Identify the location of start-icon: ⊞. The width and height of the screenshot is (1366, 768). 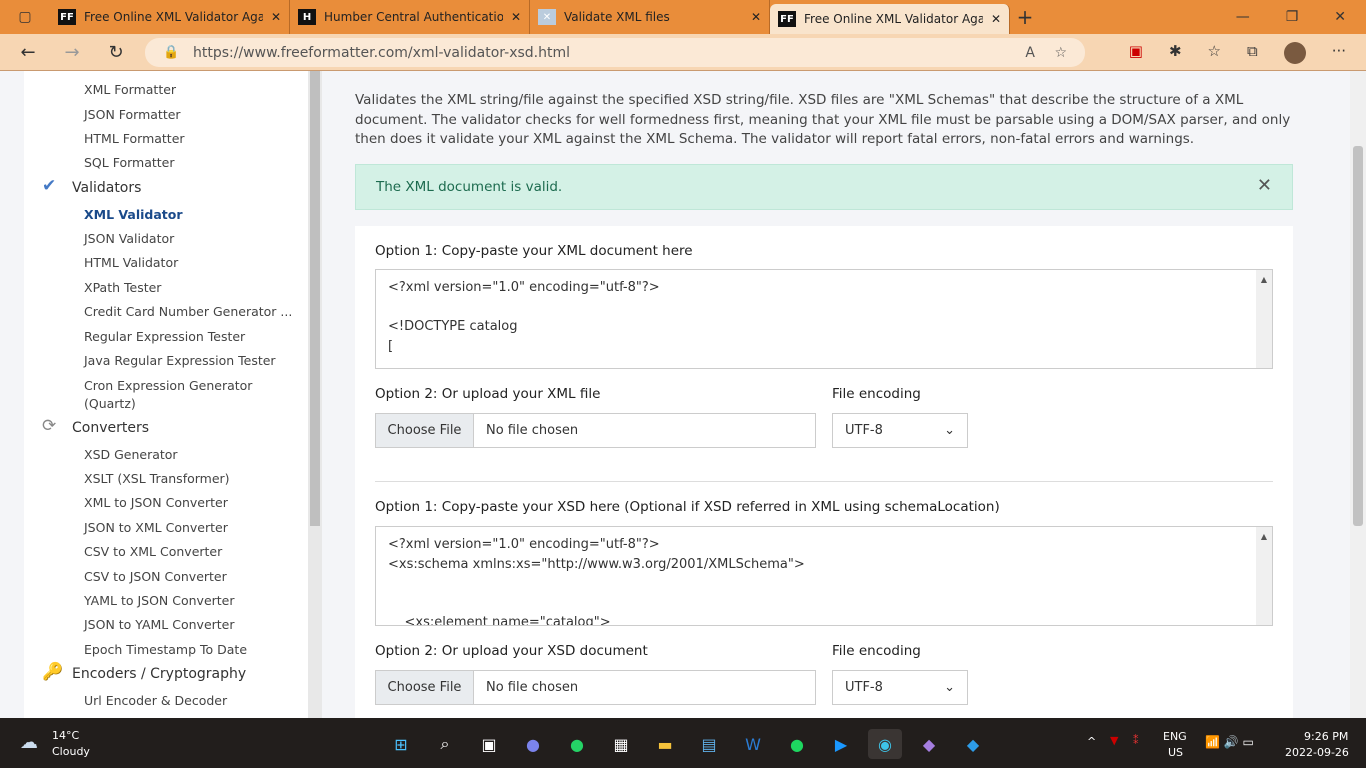
(401, 744).